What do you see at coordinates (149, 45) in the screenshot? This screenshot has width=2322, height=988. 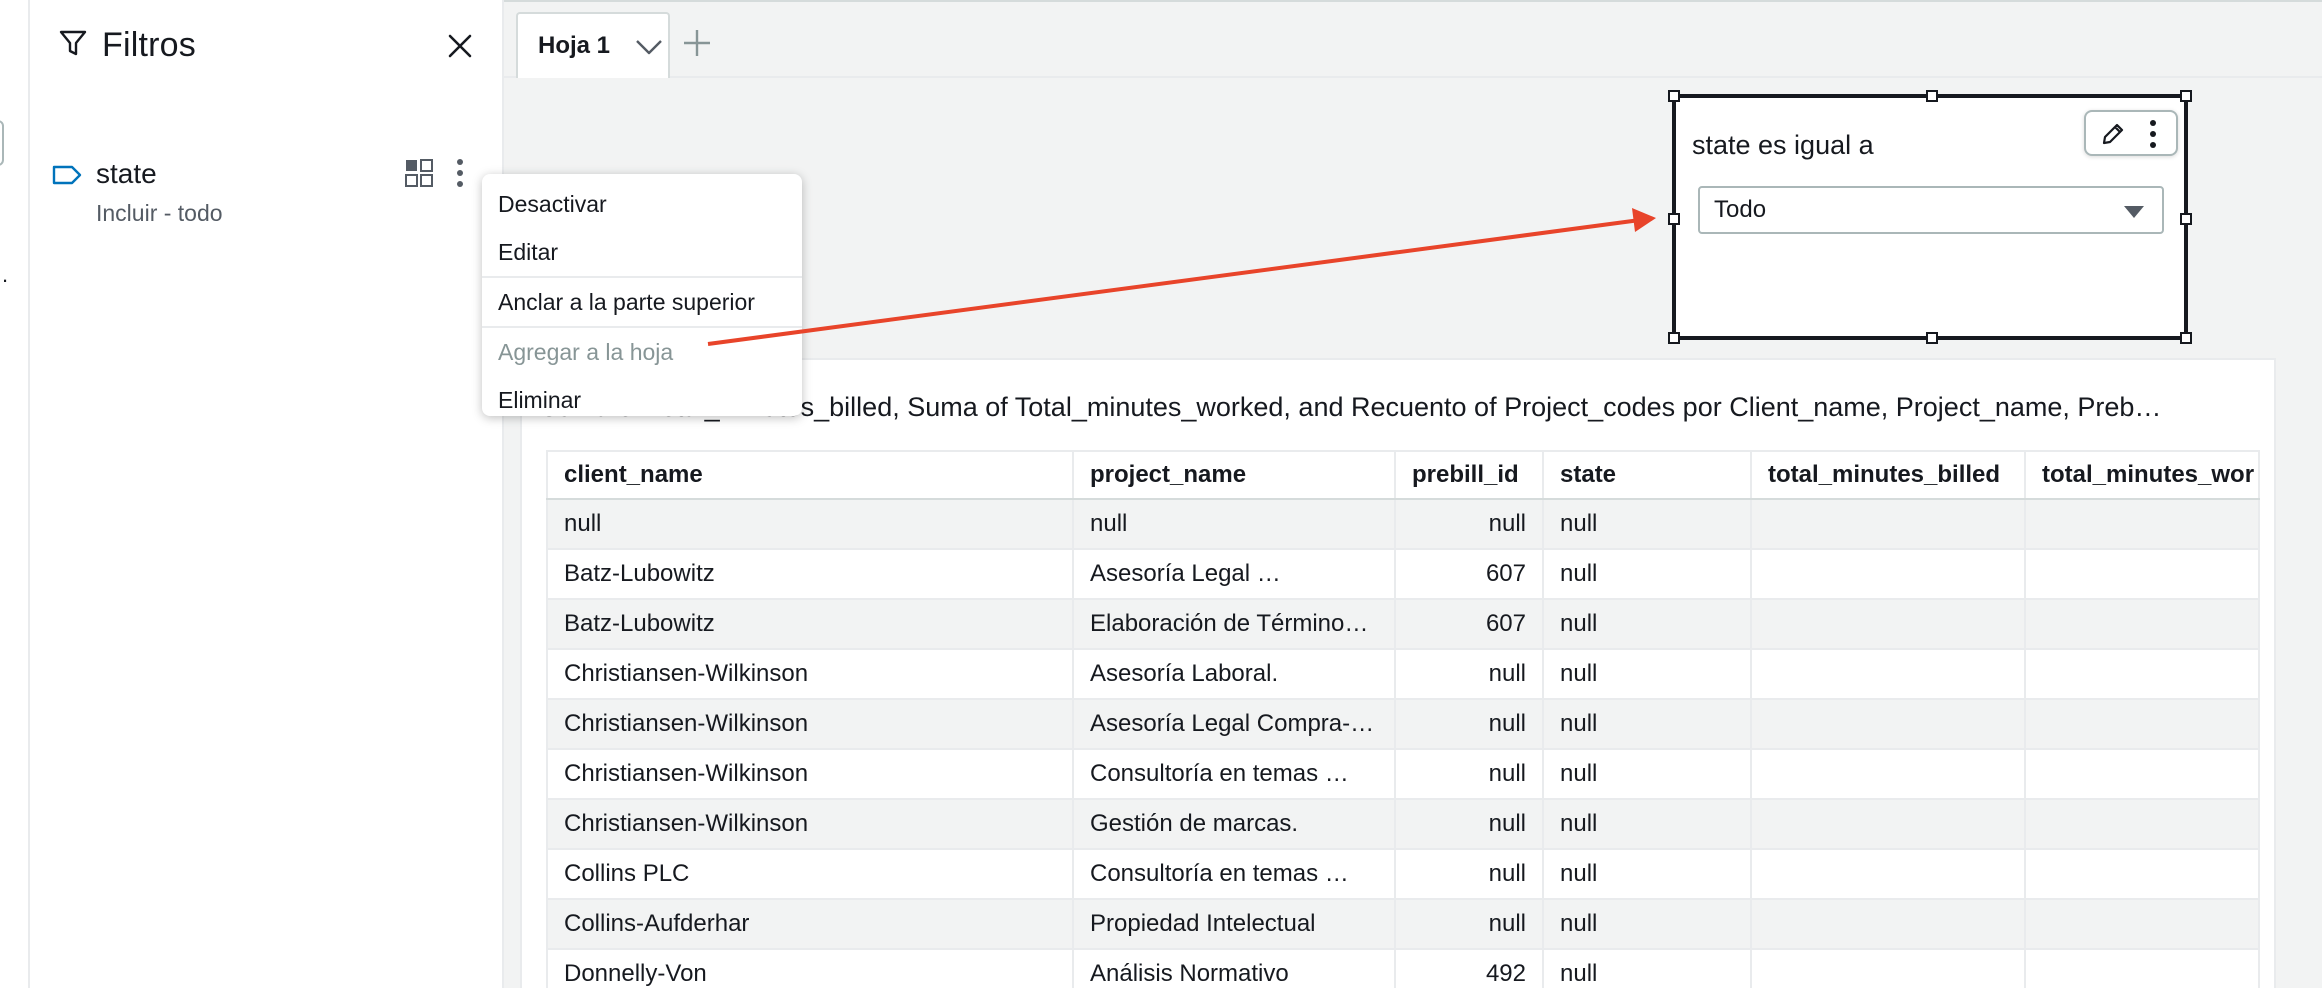 I see `filters-title: Filtros` at bounding box center [149, 45].